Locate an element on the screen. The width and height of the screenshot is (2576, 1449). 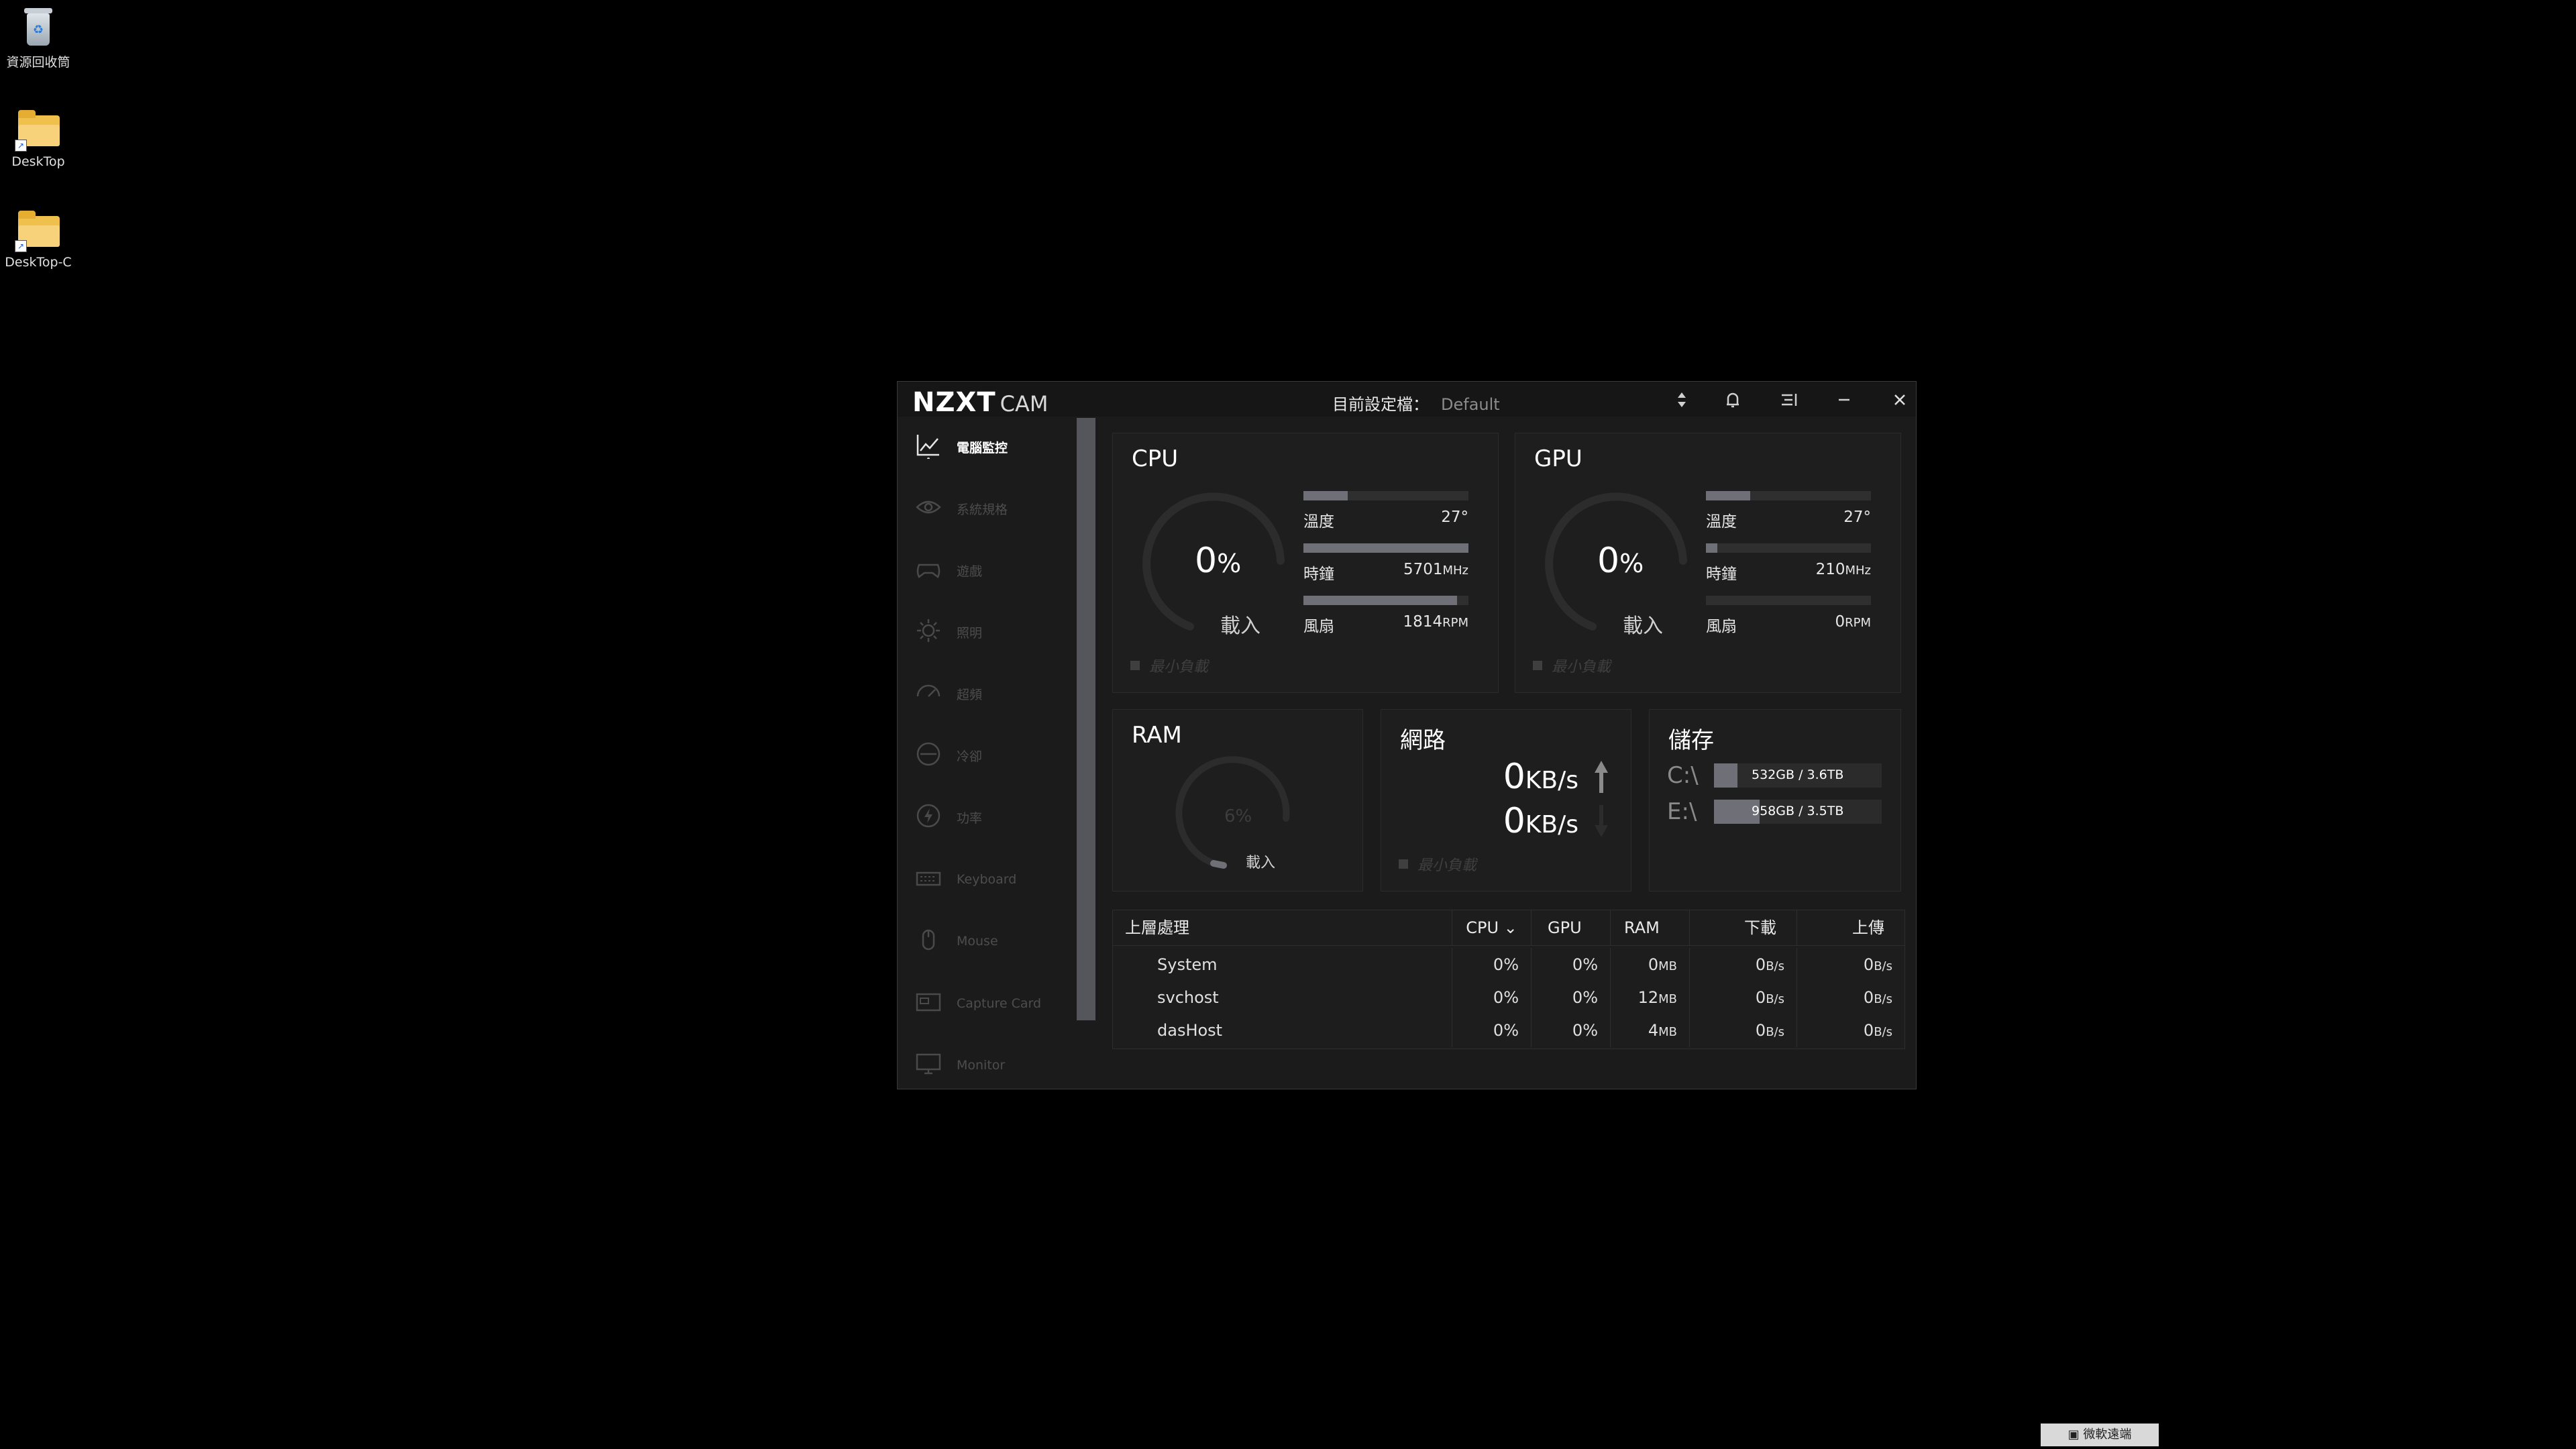
process-ram: 0MB is located at coordinates (1650, 964).